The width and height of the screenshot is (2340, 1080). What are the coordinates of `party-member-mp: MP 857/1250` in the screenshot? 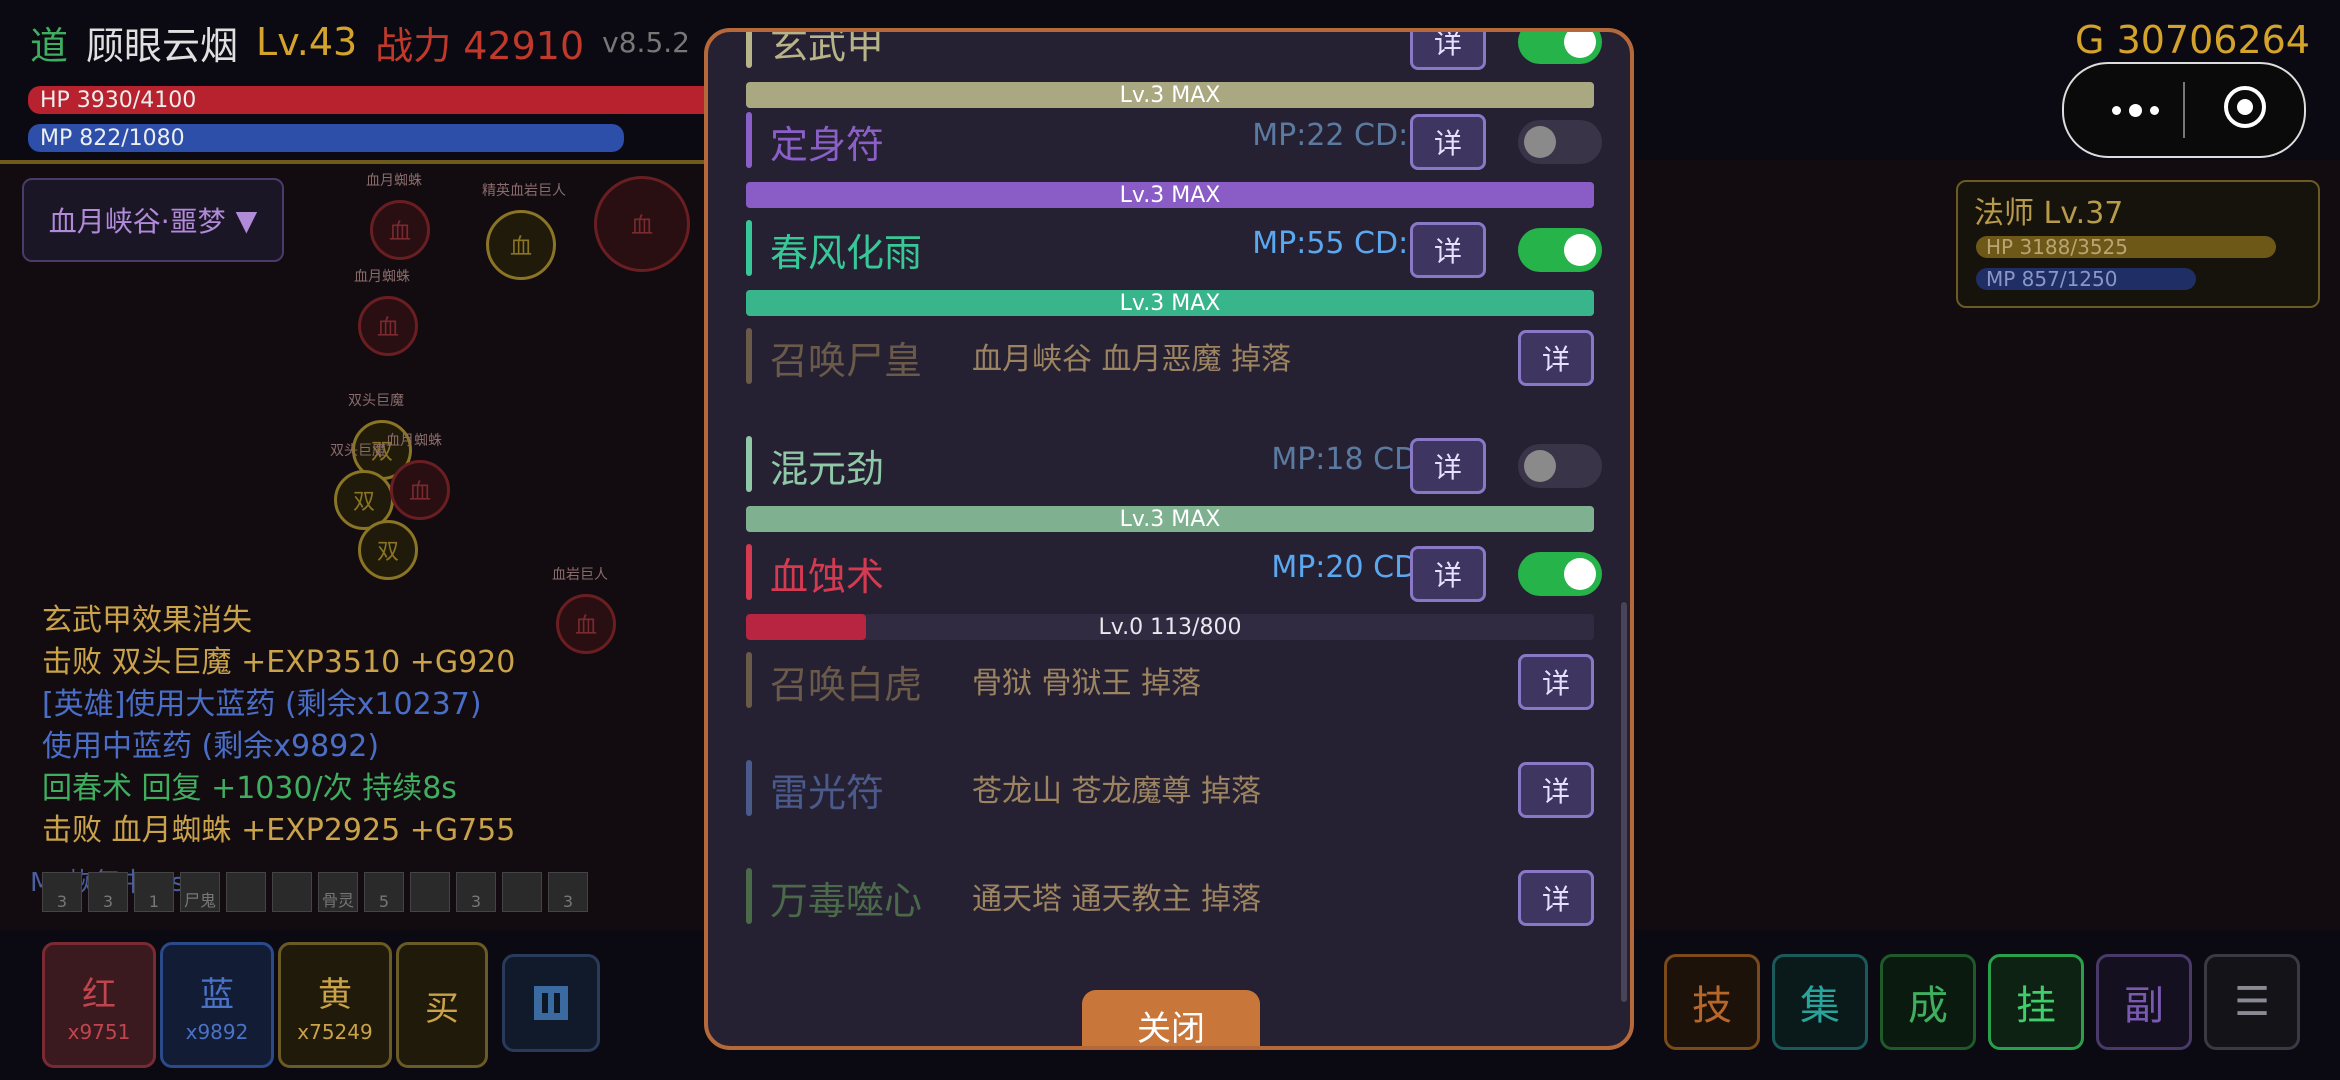 It's located at (2086, 279).